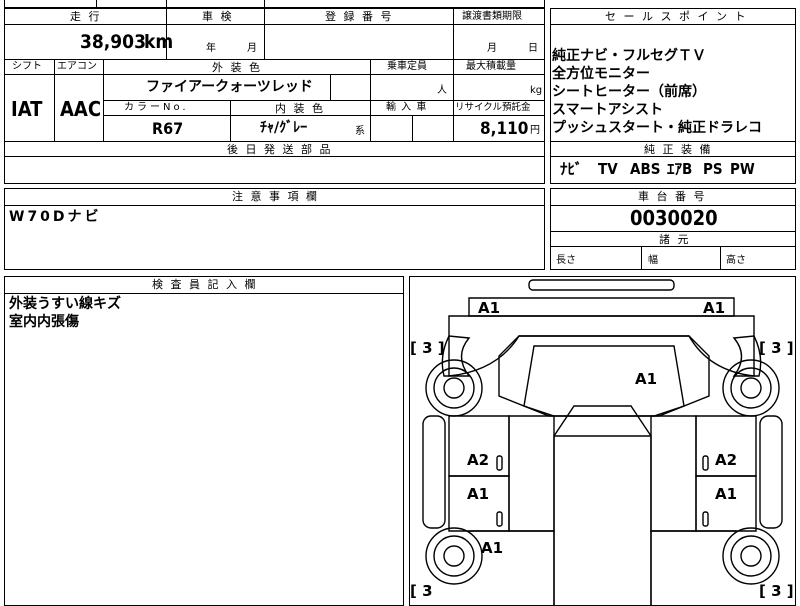 This screenshot has width=800, height=606. I want to click on chassis-number-header: 車 台 番 号, so click(672, 196).